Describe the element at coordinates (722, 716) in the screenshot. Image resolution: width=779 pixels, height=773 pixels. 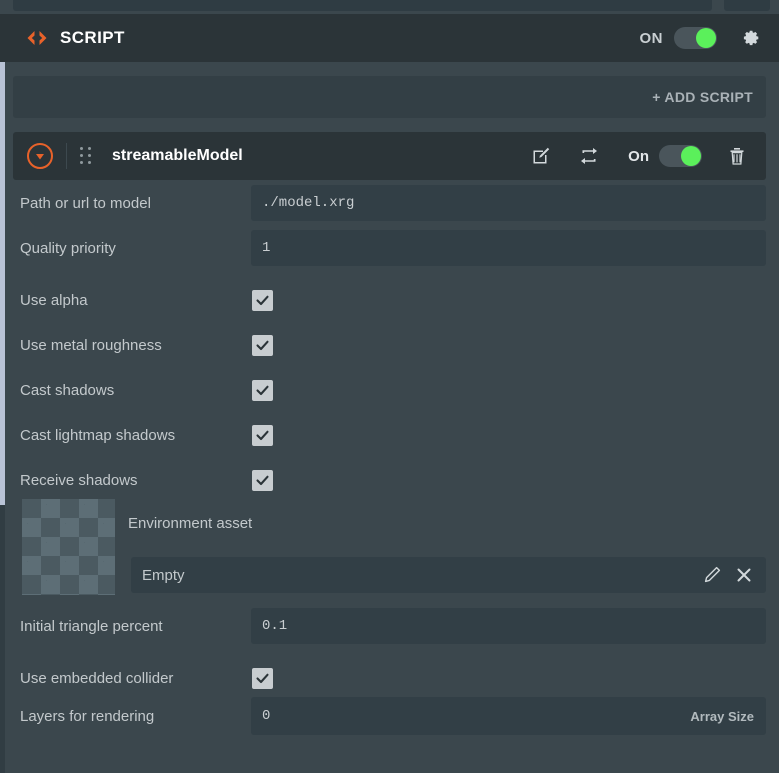
I see `array-size-label: Array Size` at that location.